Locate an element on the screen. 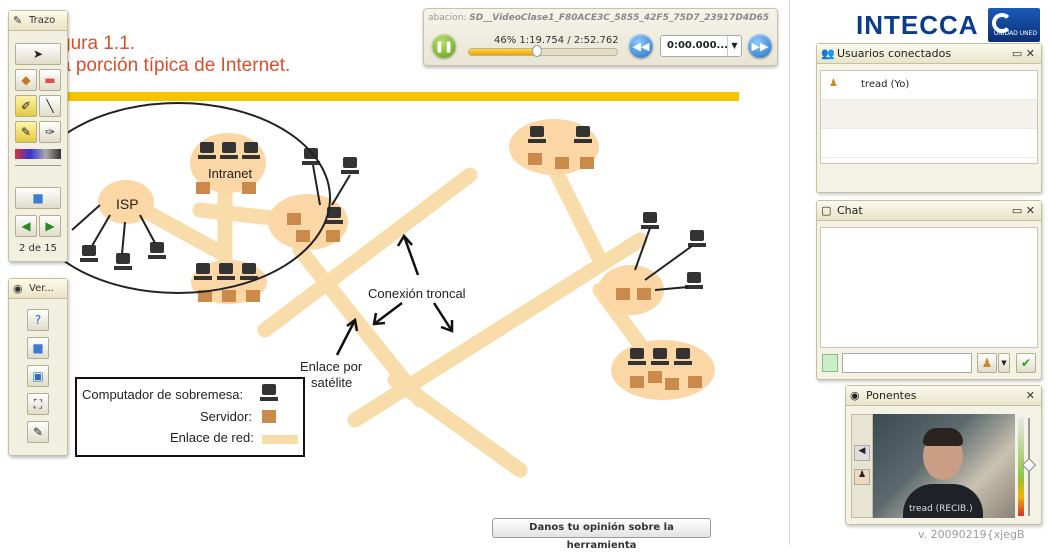 Image resolution: width=1049 pixels, height=555 pixels. fullscreen-button: ⛶ is located at coordinates (38, 404).